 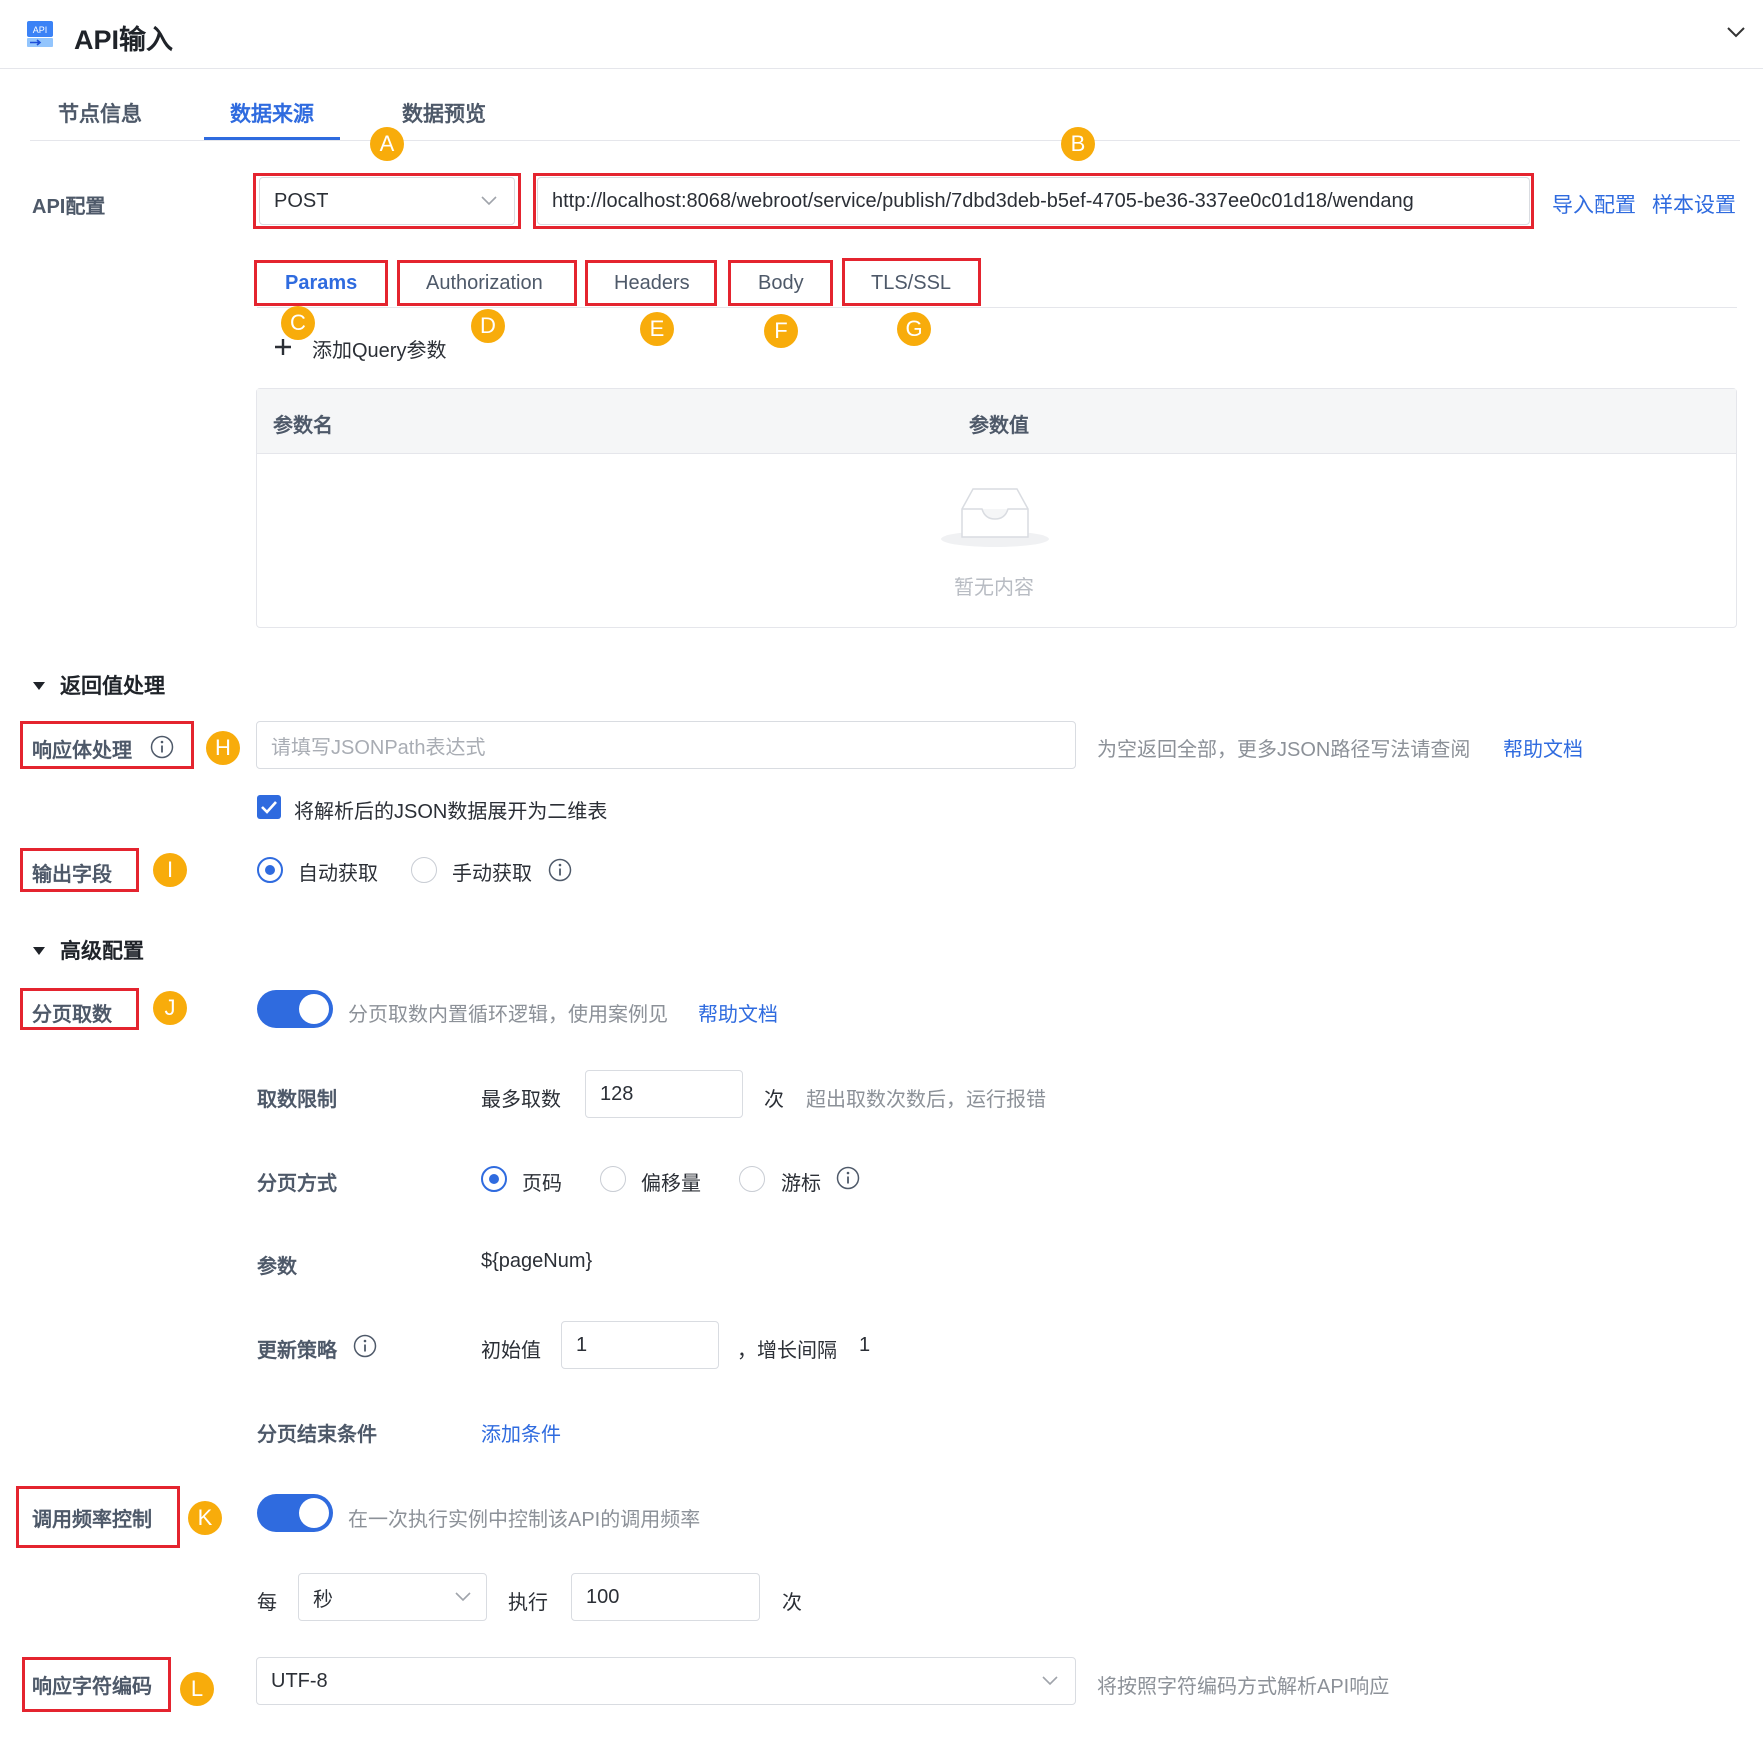 What do you see at coordinates (1694, 204) in the screenshot?
I see `sample-settings-link: 样本设置` at bounding box center [1694, 204].